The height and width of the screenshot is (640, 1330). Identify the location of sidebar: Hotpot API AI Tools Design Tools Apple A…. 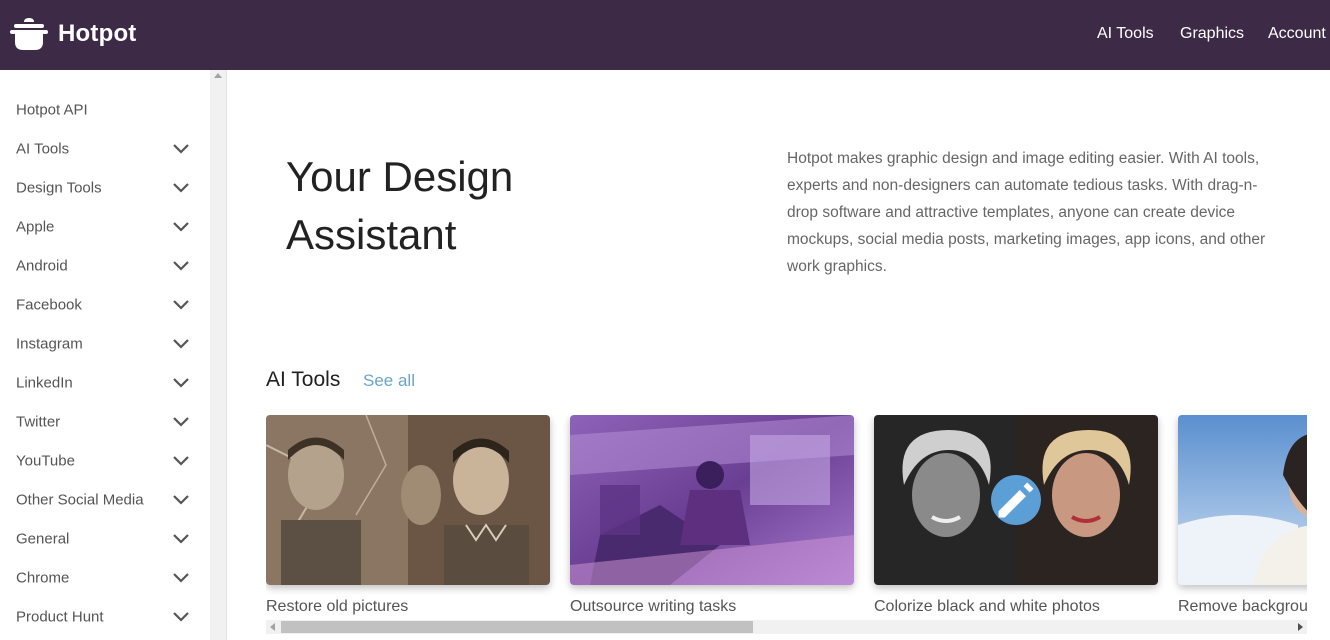
(105, 355).